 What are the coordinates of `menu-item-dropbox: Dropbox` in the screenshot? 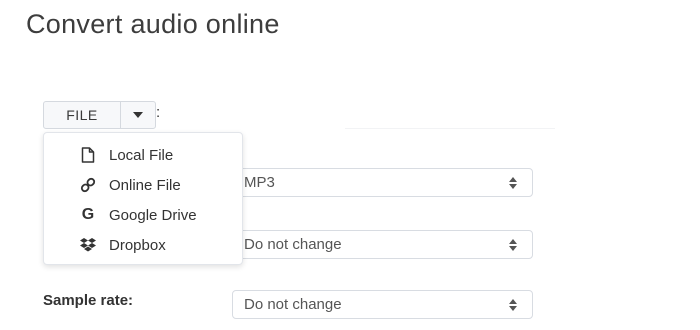 It's located at (143, 245).